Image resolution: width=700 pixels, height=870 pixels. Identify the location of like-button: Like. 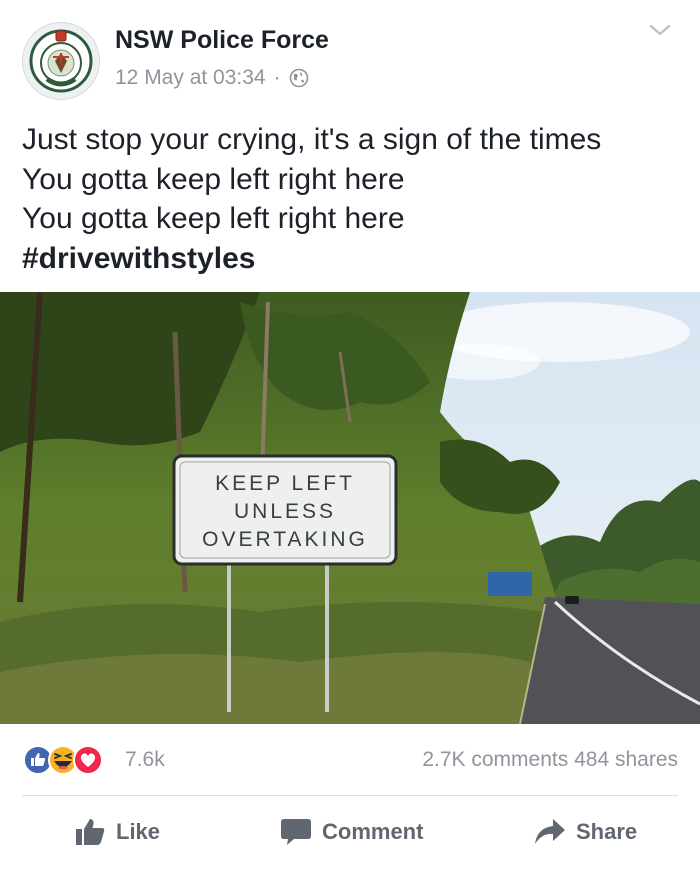
(117, 832).